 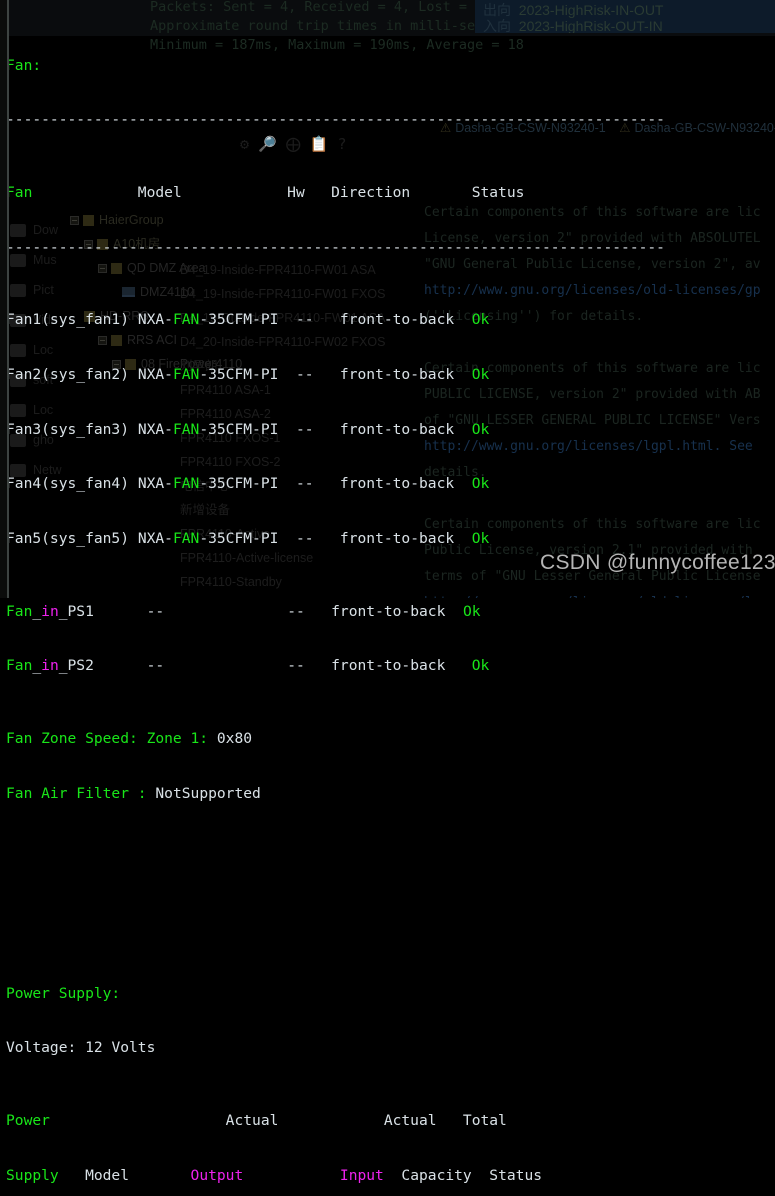 I want to click on fan-zone-speed-value: 0x80, so click(x=234, y=738).